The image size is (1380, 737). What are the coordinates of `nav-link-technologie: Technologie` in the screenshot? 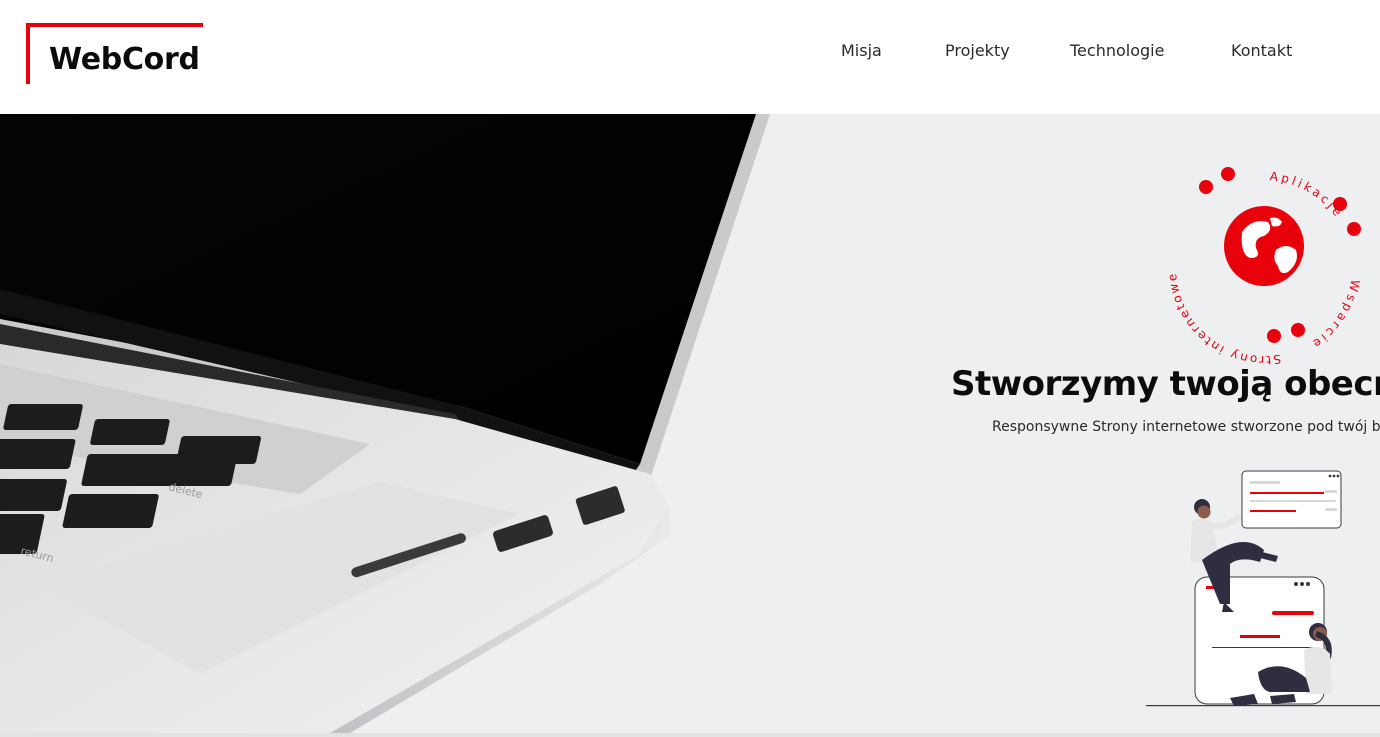 It's located at (1117, 50).